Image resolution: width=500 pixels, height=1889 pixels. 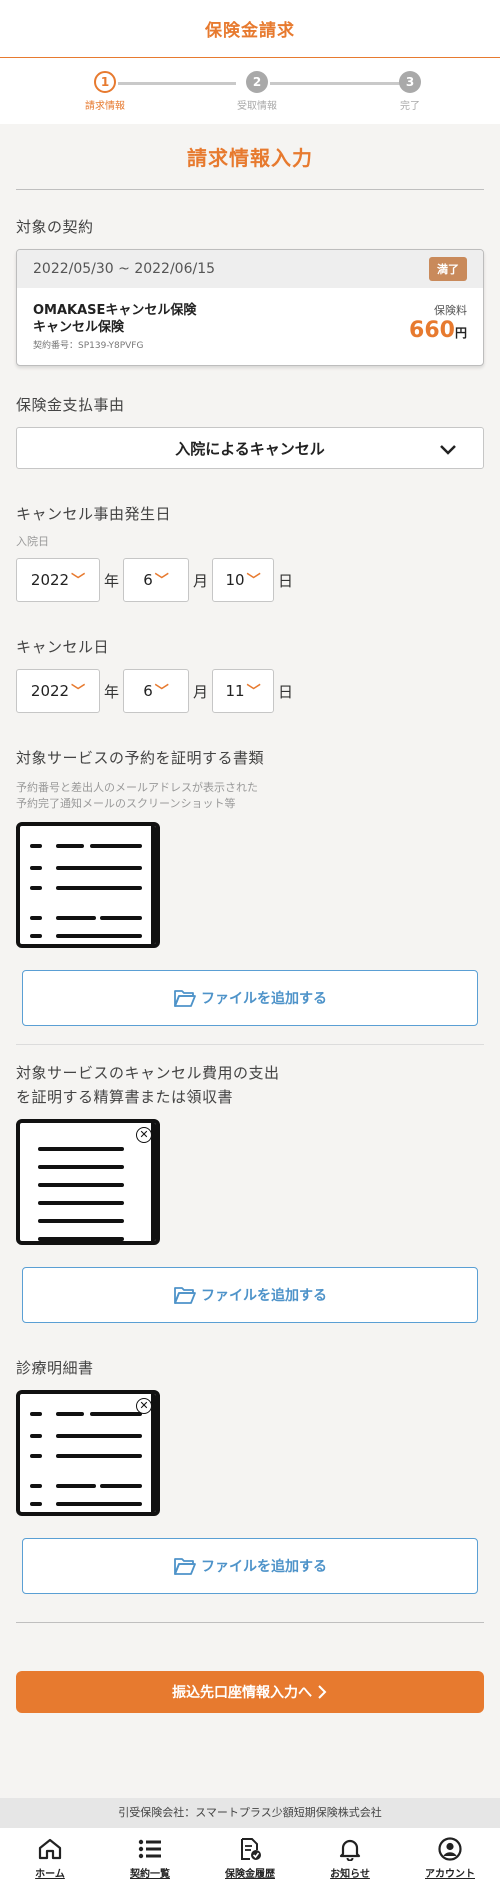 What do you see at coordinates (105, 106) in the screenshot?
I see `step-label: 請求情報` at bounding box center [105, 106].